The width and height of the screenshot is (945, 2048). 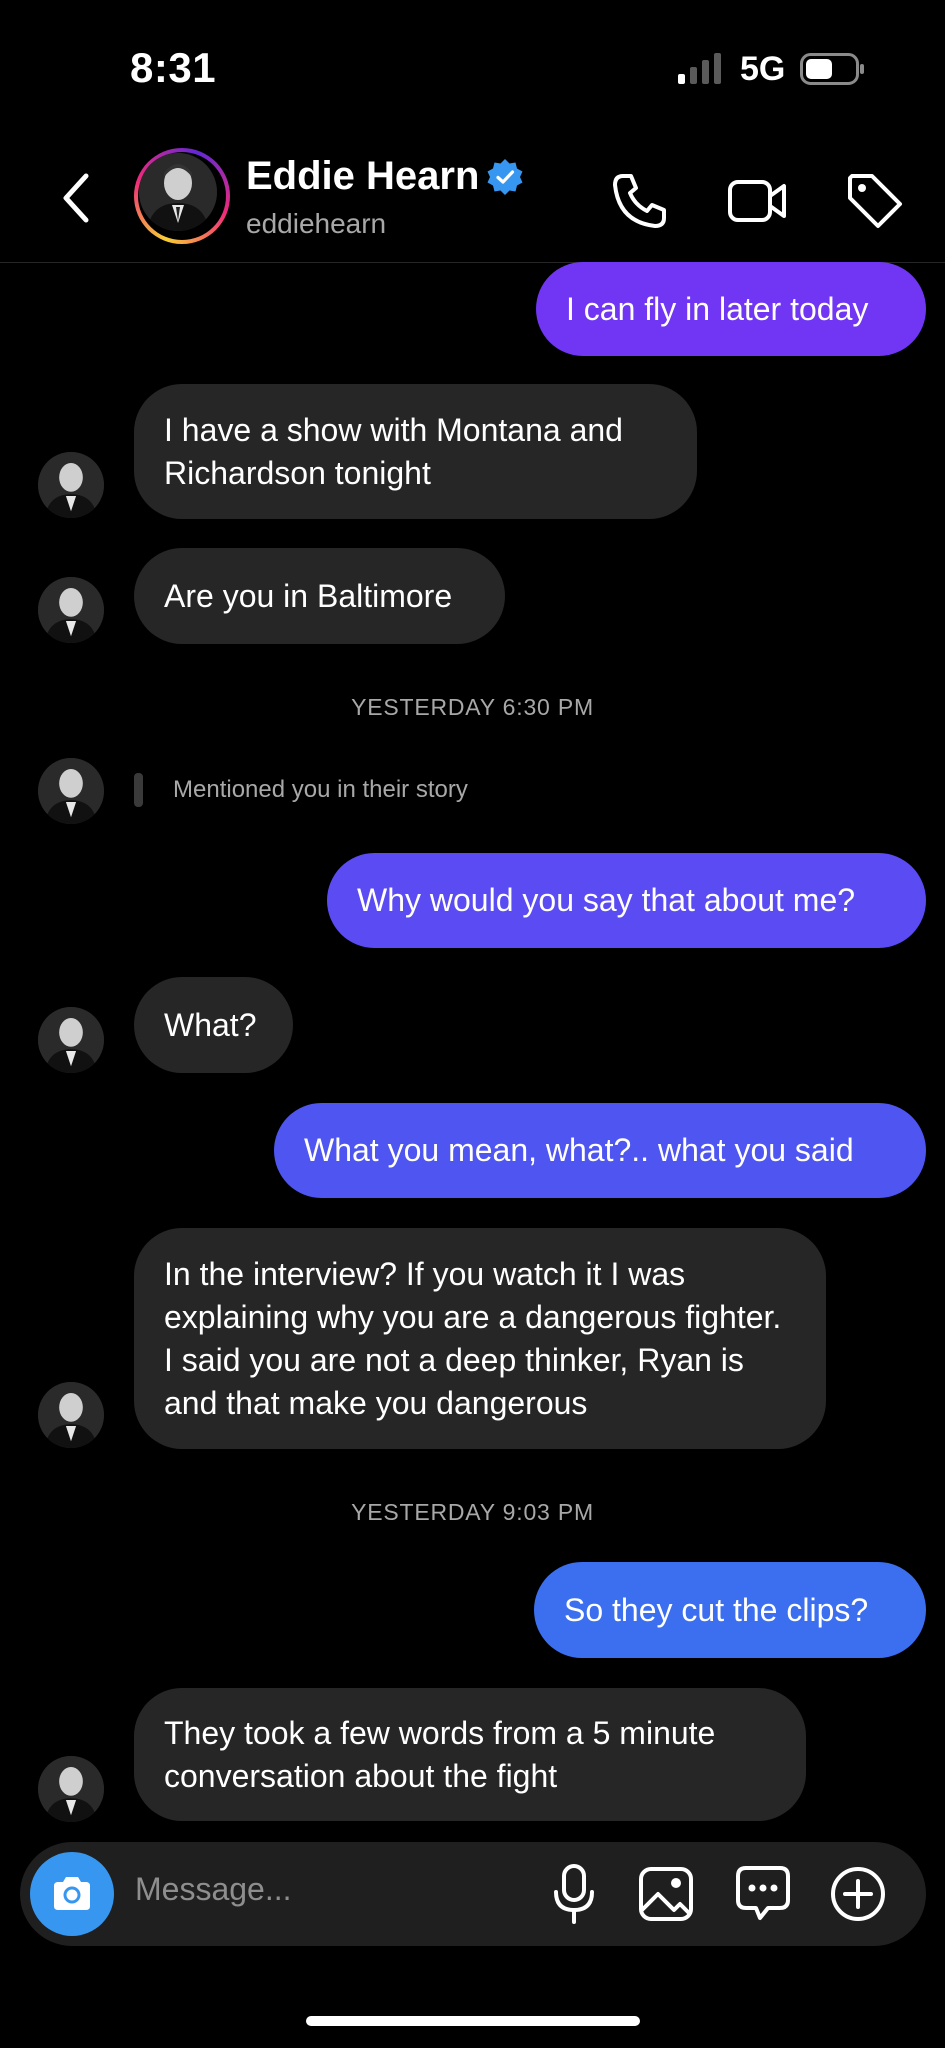 I want to click on outgoing-message: So they cut the clips?, so click(x=730, y=1610).